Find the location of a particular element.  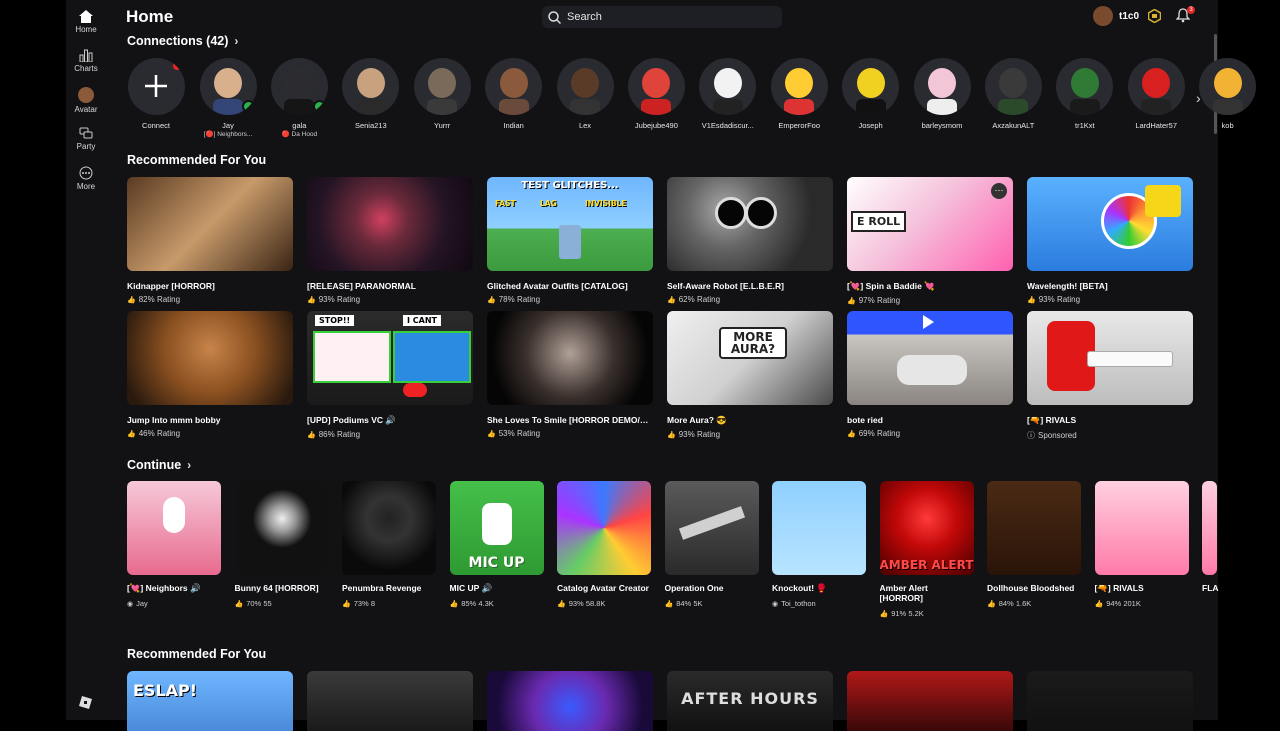

continue-game-card: Operation One 👍 84% 5K is located at coordinates (711, 544).